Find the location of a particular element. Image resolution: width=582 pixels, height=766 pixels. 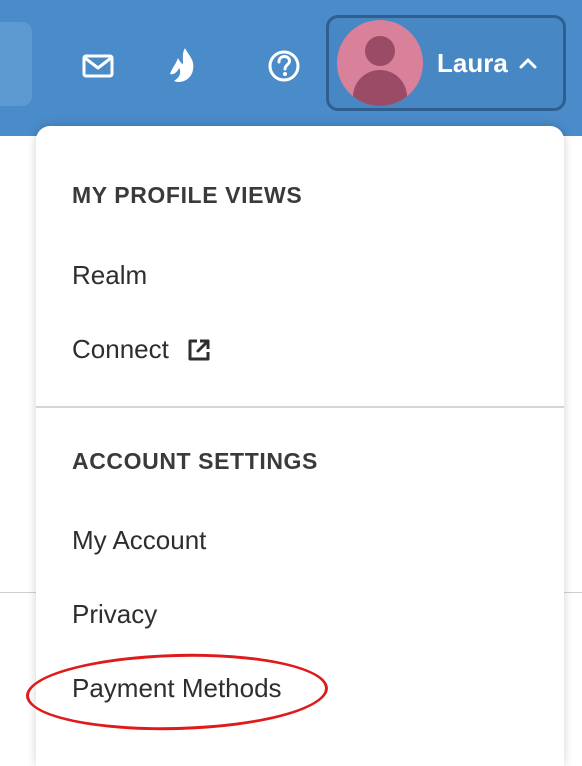

section-header-profile-views: MY PROFILE VIEWS is located at coordinates (187, 195).